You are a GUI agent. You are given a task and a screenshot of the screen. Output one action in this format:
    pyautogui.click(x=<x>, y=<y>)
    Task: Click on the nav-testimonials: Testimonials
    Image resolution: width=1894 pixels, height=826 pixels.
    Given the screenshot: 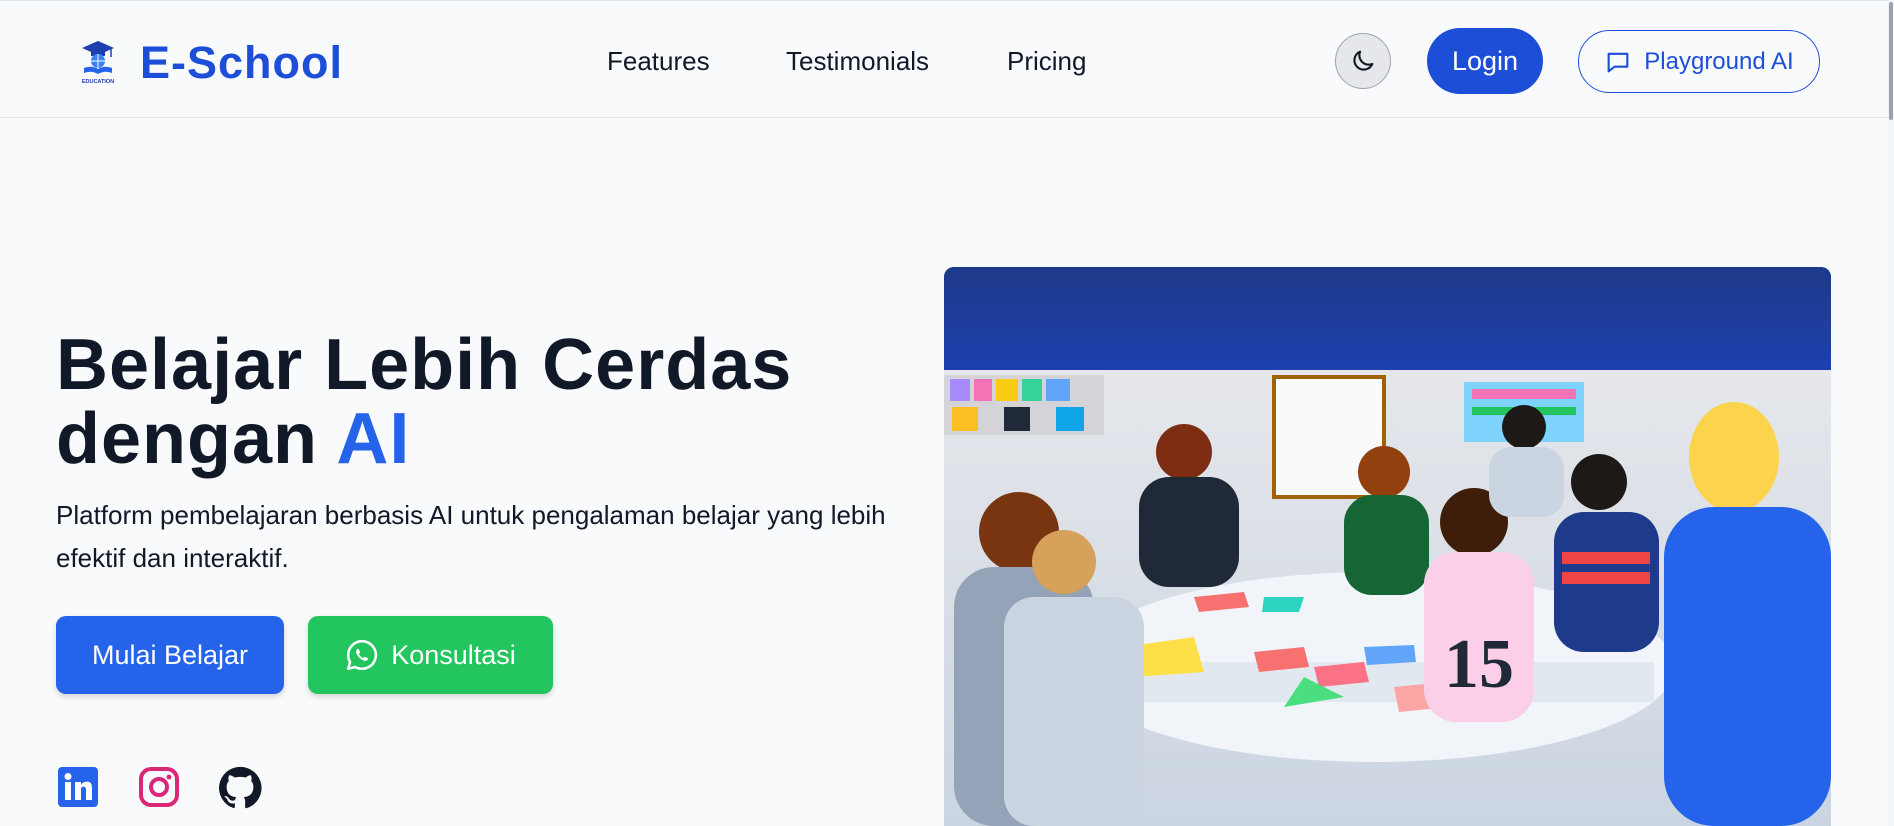 What is the action you would take?
    pyautogui.click(x=857, y=61)
    